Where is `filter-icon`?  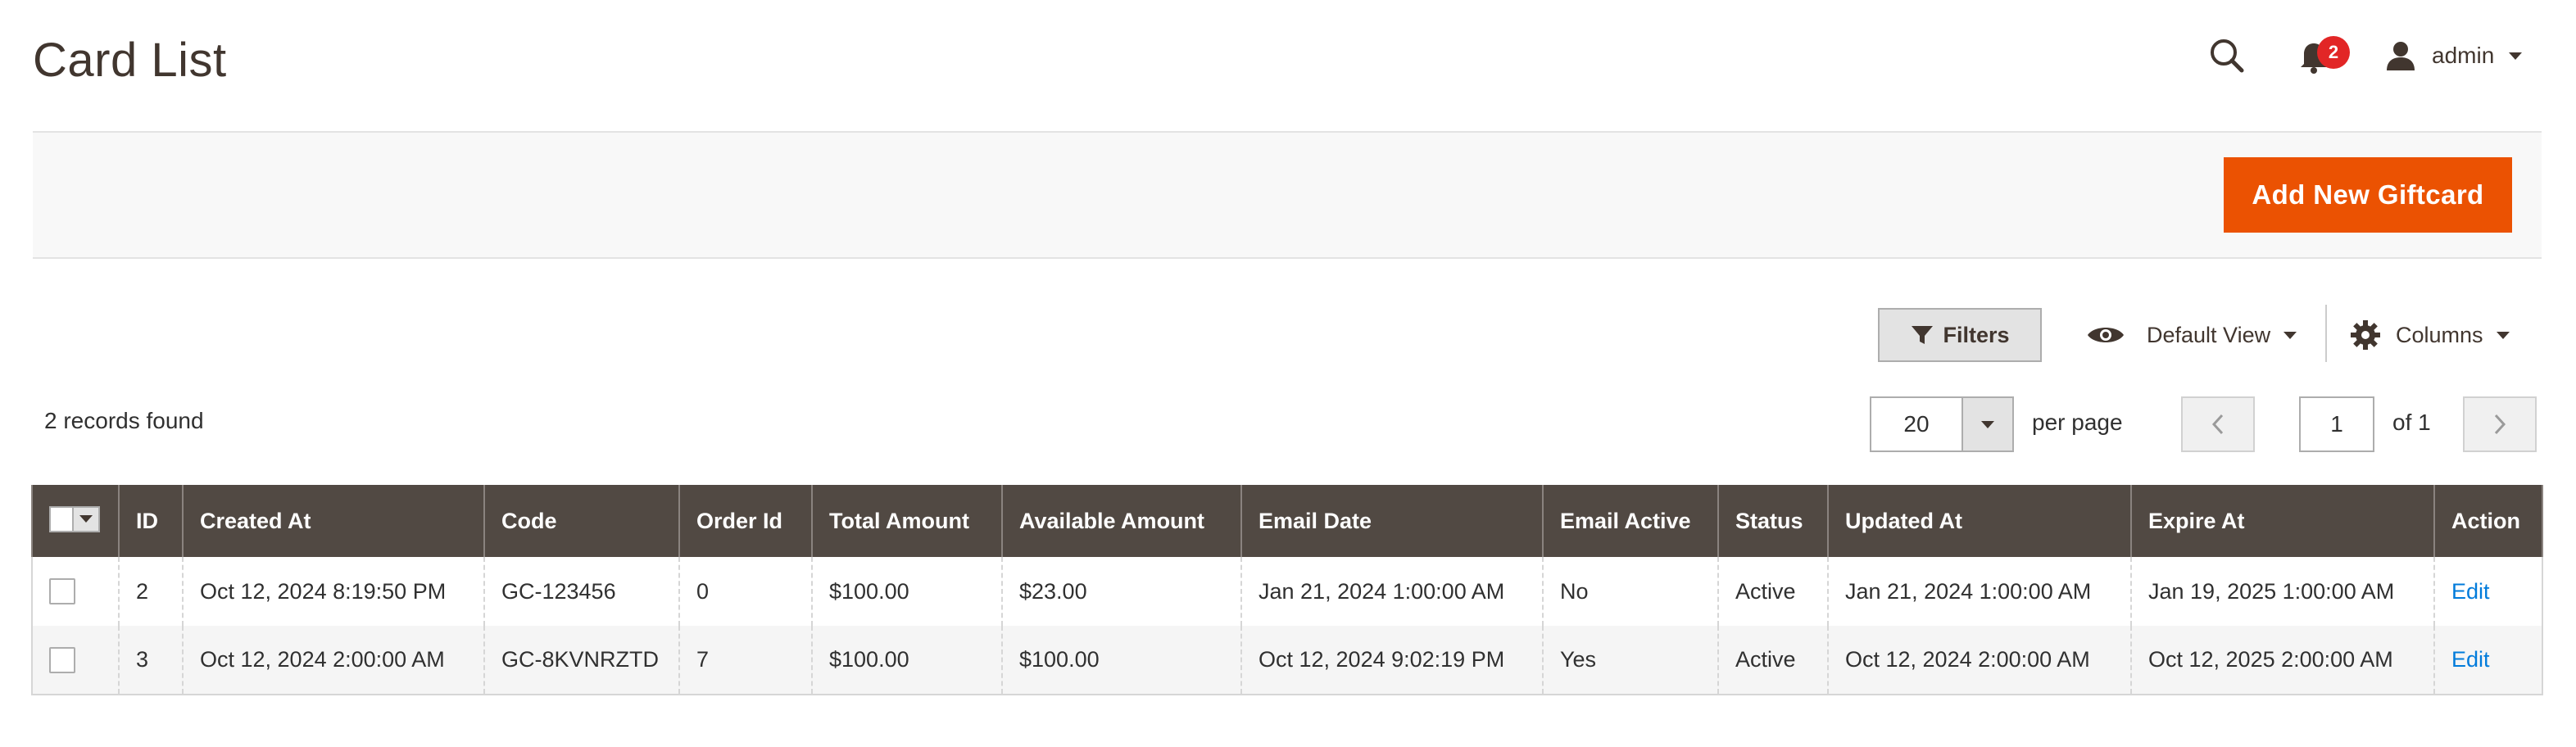 filter-icon is located at coordinates (1923, 335).